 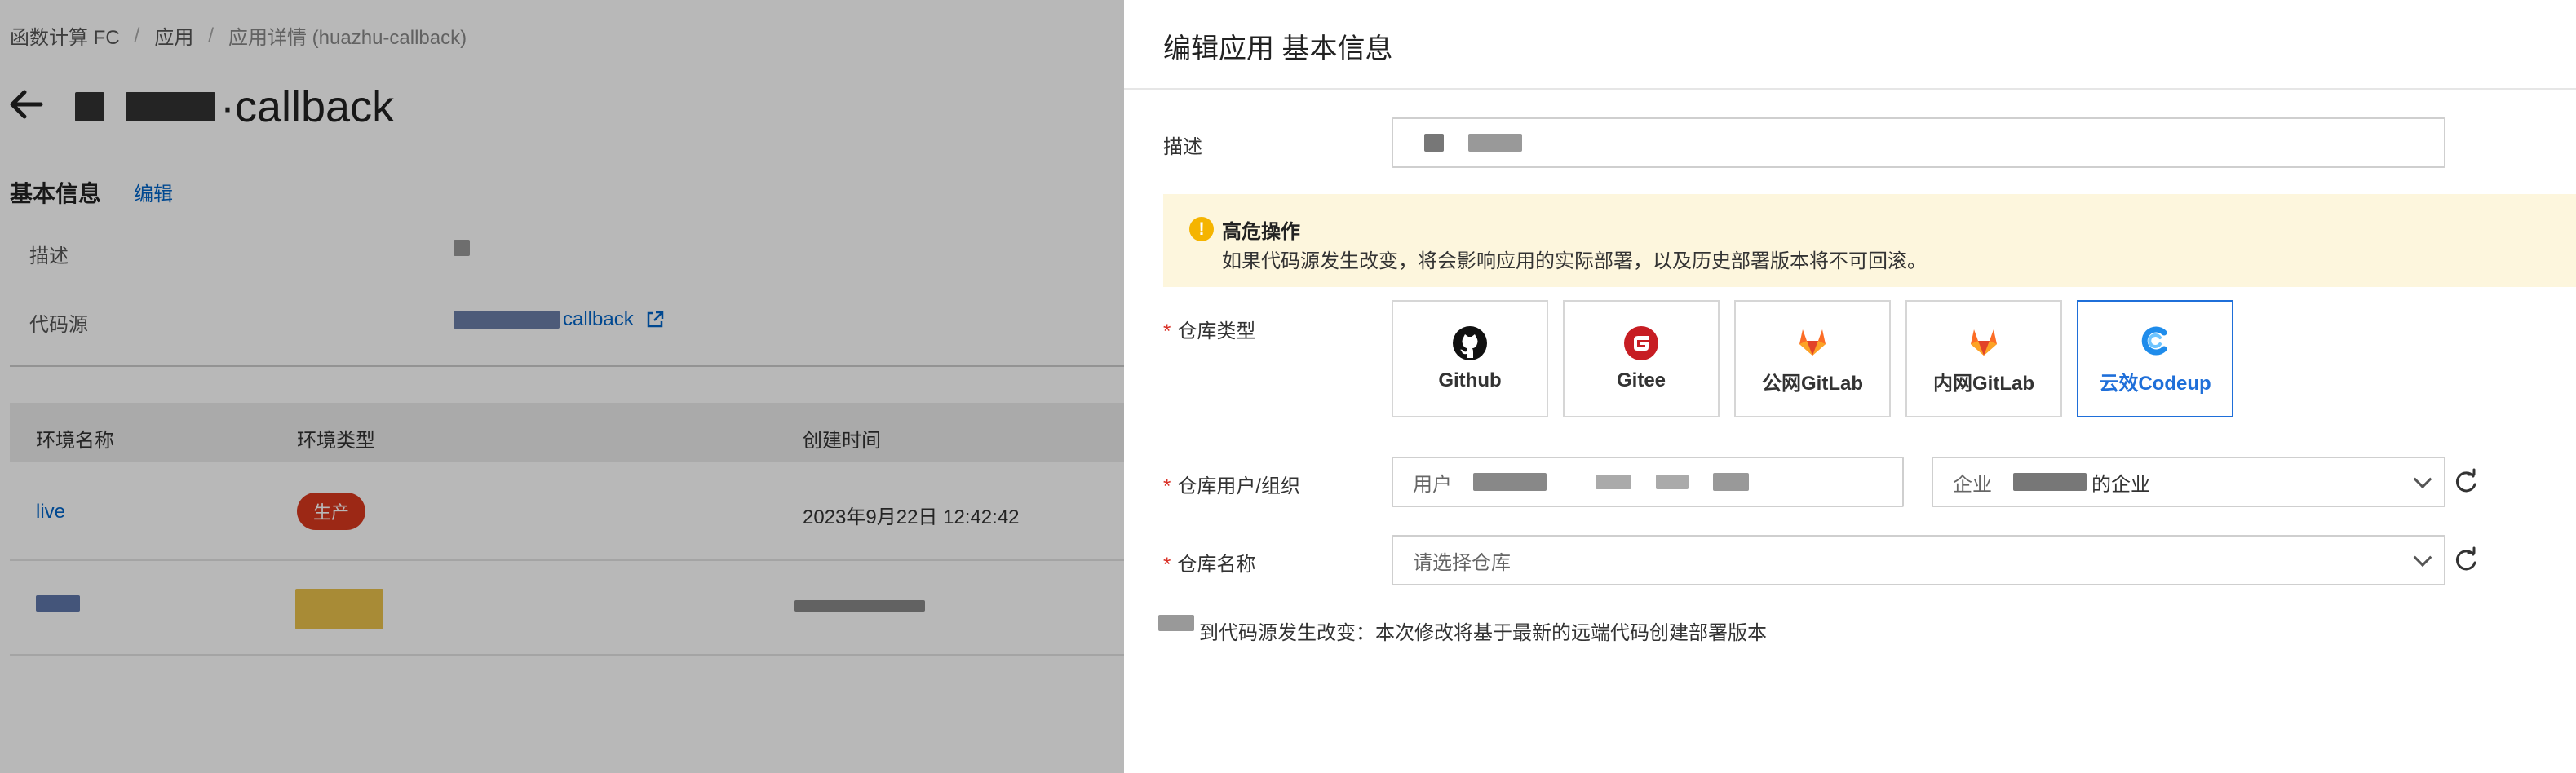 What do you see at coordinates (1182, 147) in the screenshot?
I see `desc-field-label: 描述` at bounding box center [1182, 147].